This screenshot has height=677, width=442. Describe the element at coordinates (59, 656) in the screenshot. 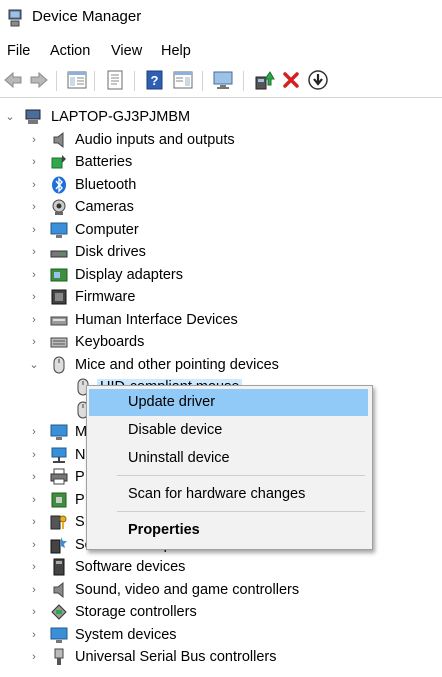

I see `usb-icon` at that location.